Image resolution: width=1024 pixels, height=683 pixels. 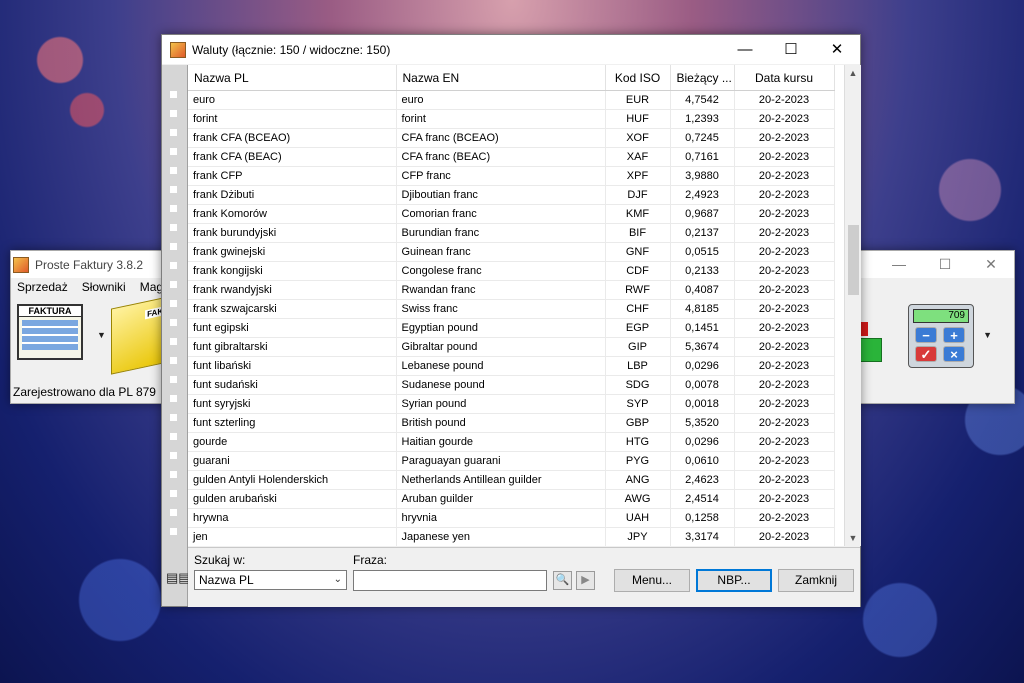 I want to click on cell-nazwa-pl: frank CFP, so click(x=292, y=176).